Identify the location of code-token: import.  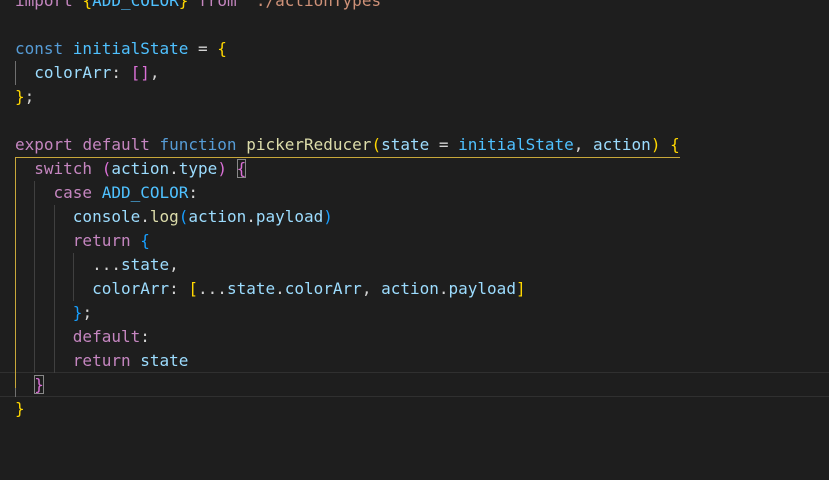
(49, 5).